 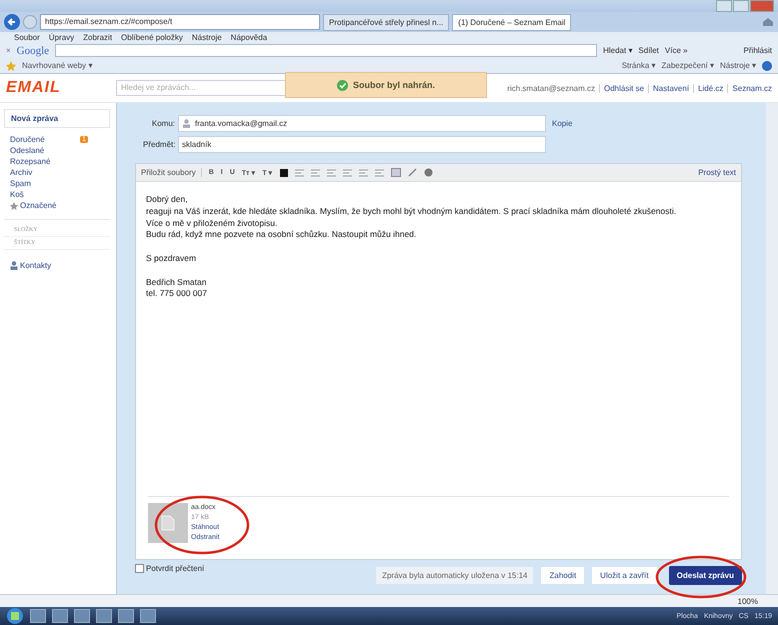 What do you see at coordinates (767, 65) in the screenshot?
I see `help-icon` at bounding box center [767, 65].